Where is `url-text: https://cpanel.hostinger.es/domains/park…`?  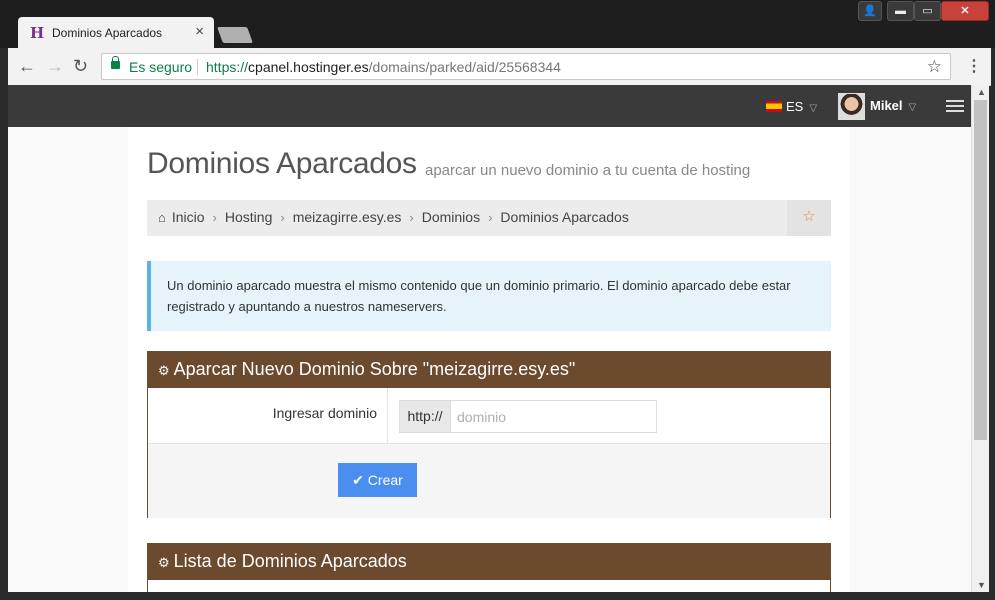 url-text: https://cpanel.hostinger.es/domains/park… is located at coordinates (383, 67).